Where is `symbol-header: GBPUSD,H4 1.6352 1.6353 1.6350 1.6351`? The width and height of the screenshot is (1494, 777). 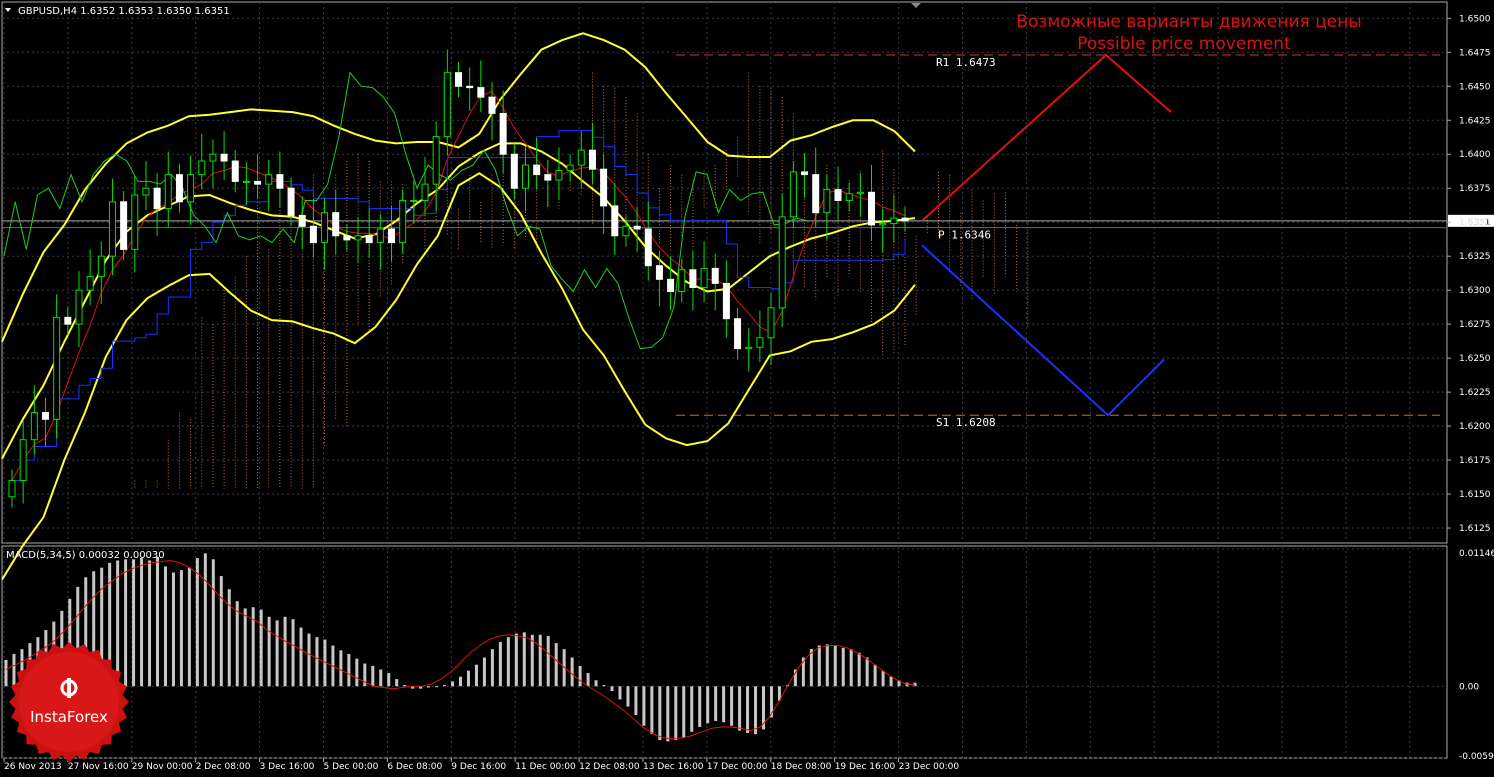
symbol-header: GBPUSD,H4 1.6352 1.6353 1.6350 1.6351 is located at coordinates (124, 11).